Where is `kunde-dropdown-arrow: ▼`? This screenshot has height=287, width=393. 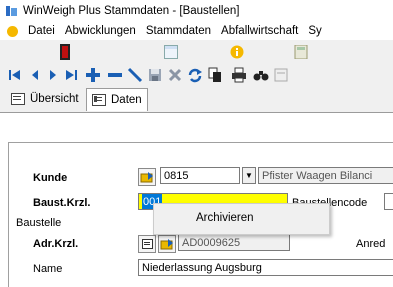
kunde-dropdown-arrow: ▼ is located at coordinates (249, 175).